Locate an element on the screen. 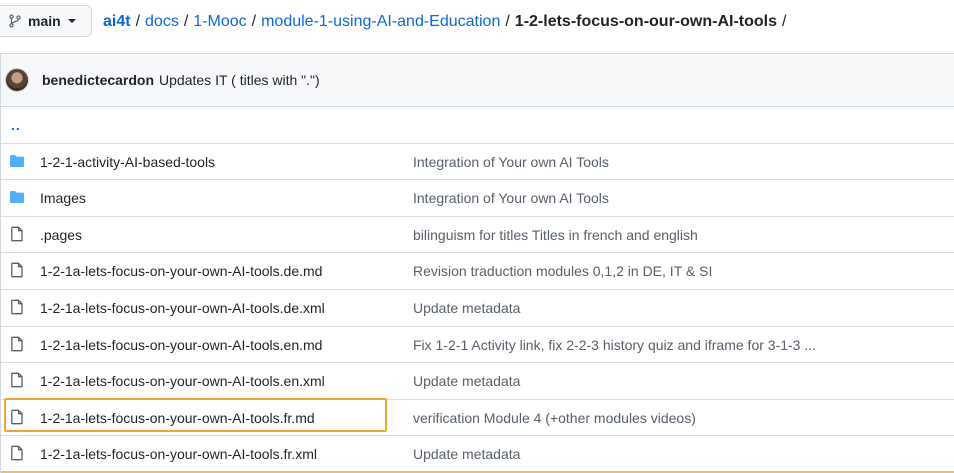 The width and height of the screenshot is (954, 473). breadcrumb-repo-link: ai4t is located at coordinates (117, 22).